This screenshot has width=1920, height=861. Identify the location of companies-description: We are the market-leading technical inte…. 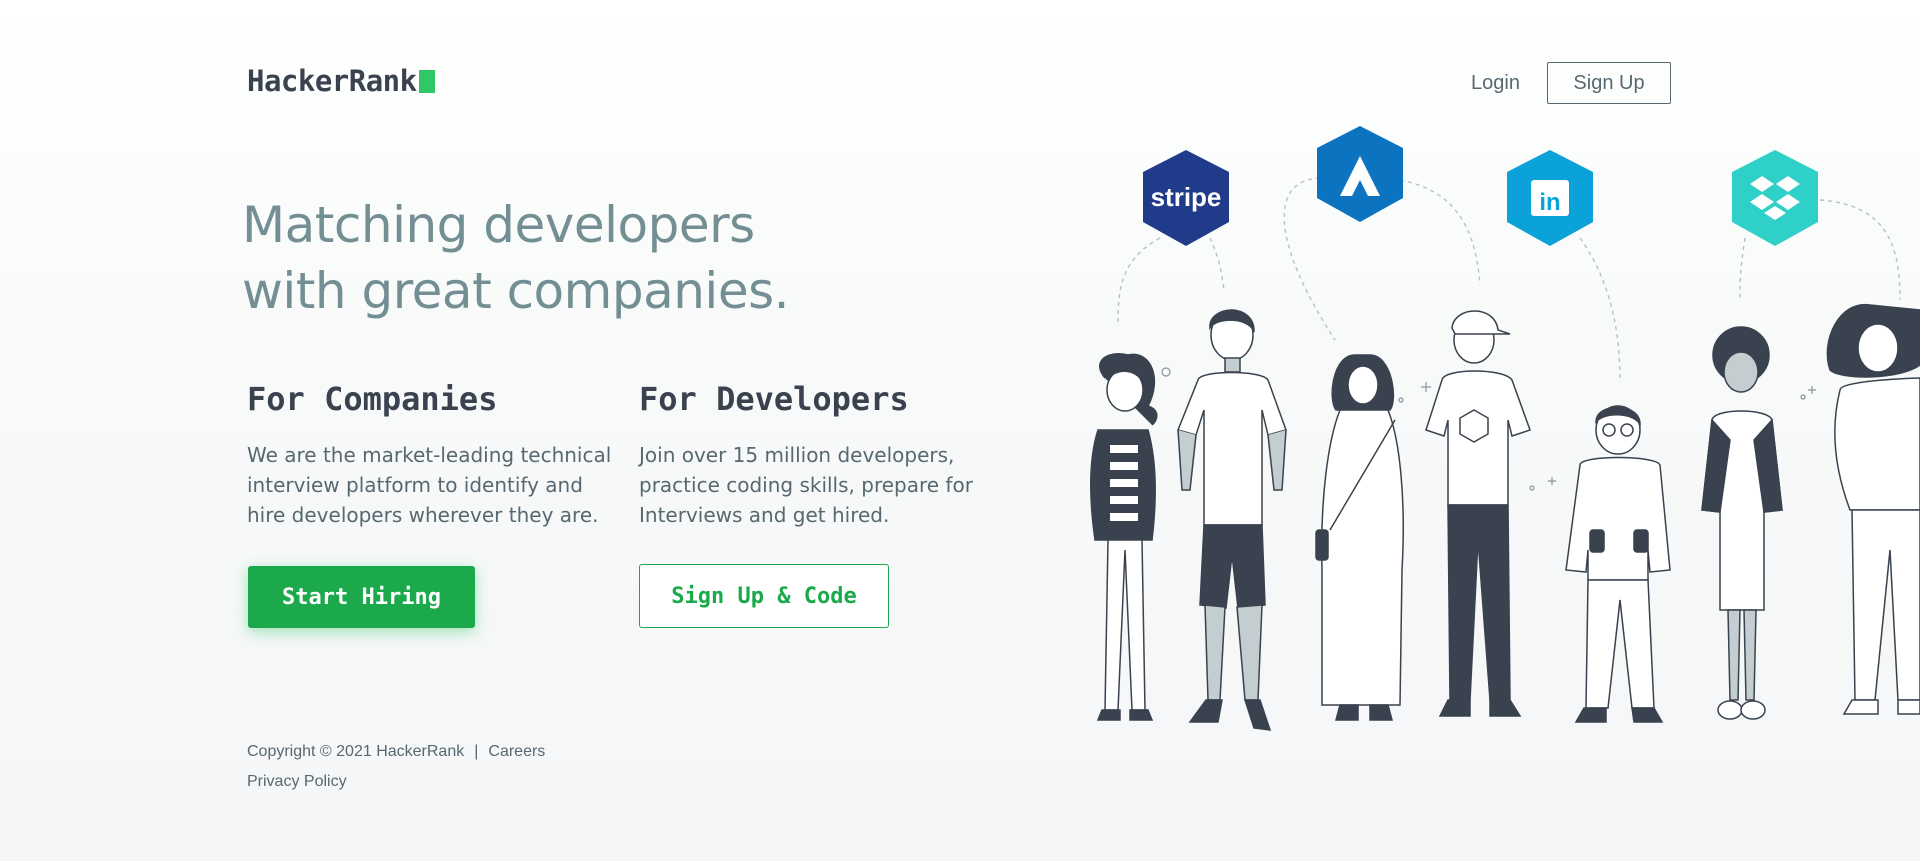
(429, 485).